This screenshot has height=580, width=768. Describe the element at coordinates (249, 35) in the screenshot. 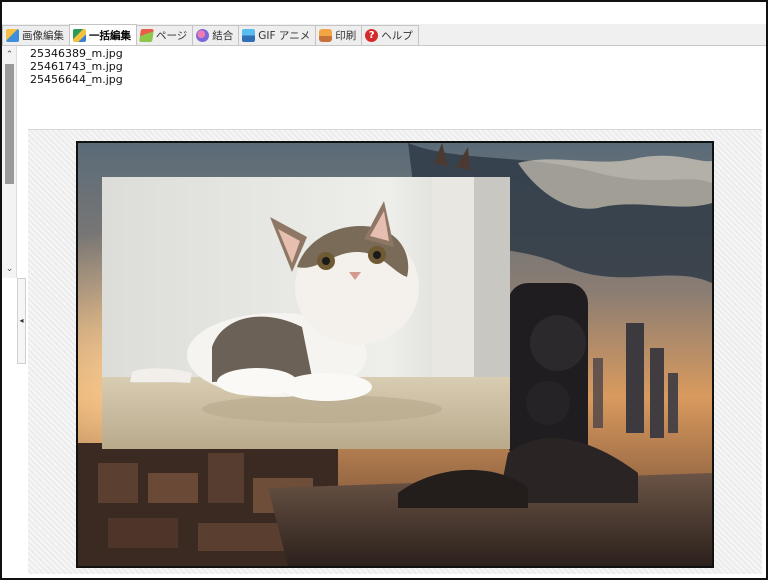

I see `gif-animation-icon` at that location.